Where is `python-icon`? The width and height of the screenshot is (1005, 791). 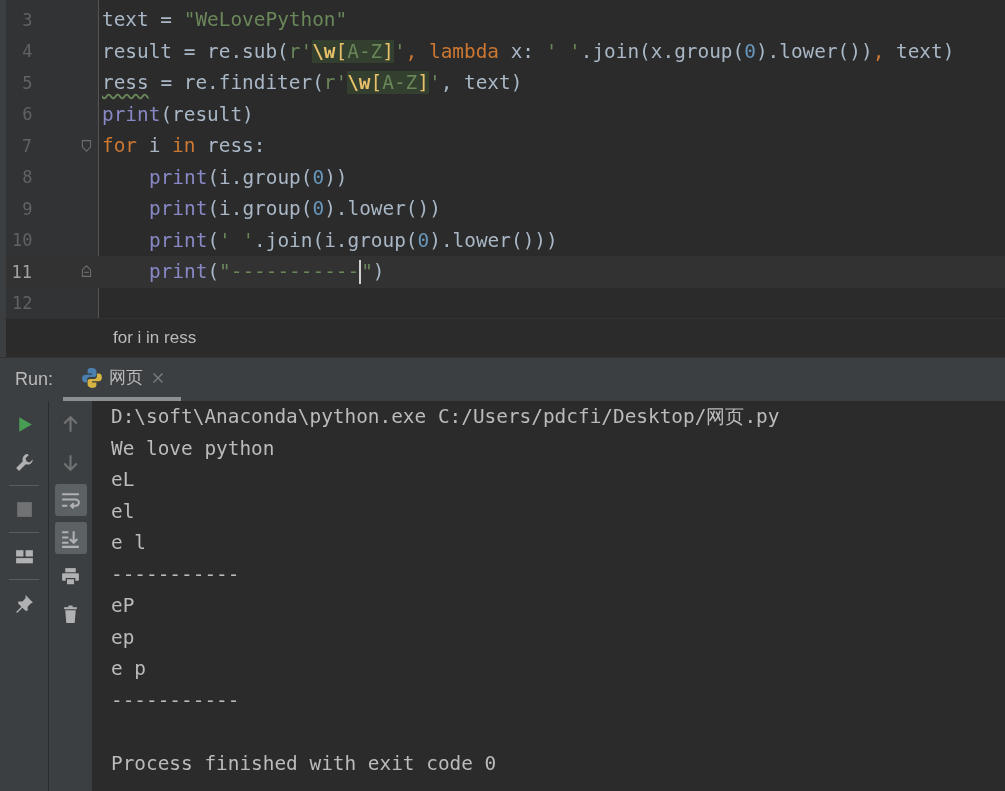
python-icon is located at coordinates (92, 377).